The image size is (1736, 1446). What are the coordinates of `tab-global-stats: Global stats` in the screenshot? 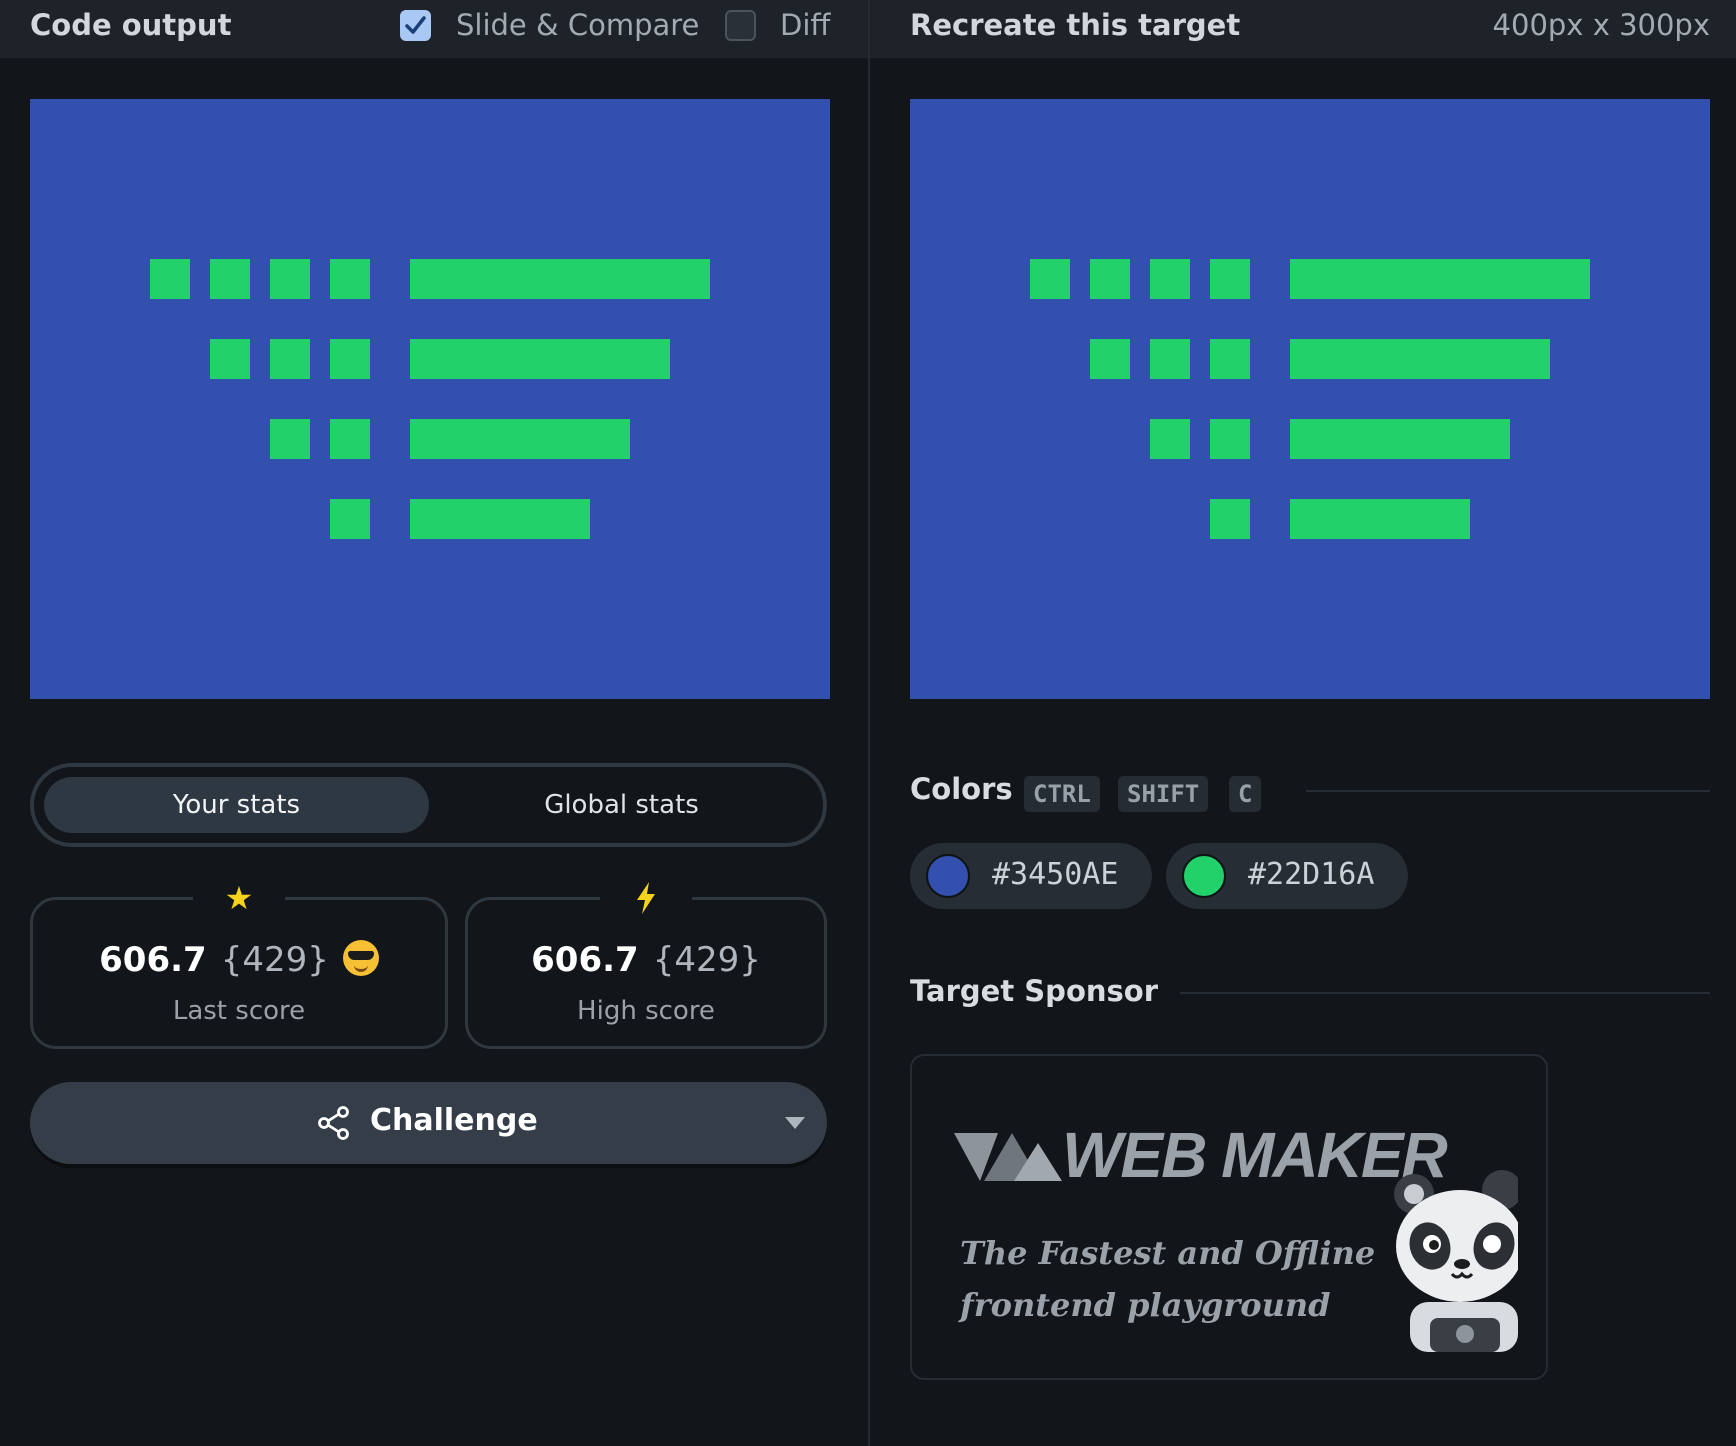 It's located at (621, 805).